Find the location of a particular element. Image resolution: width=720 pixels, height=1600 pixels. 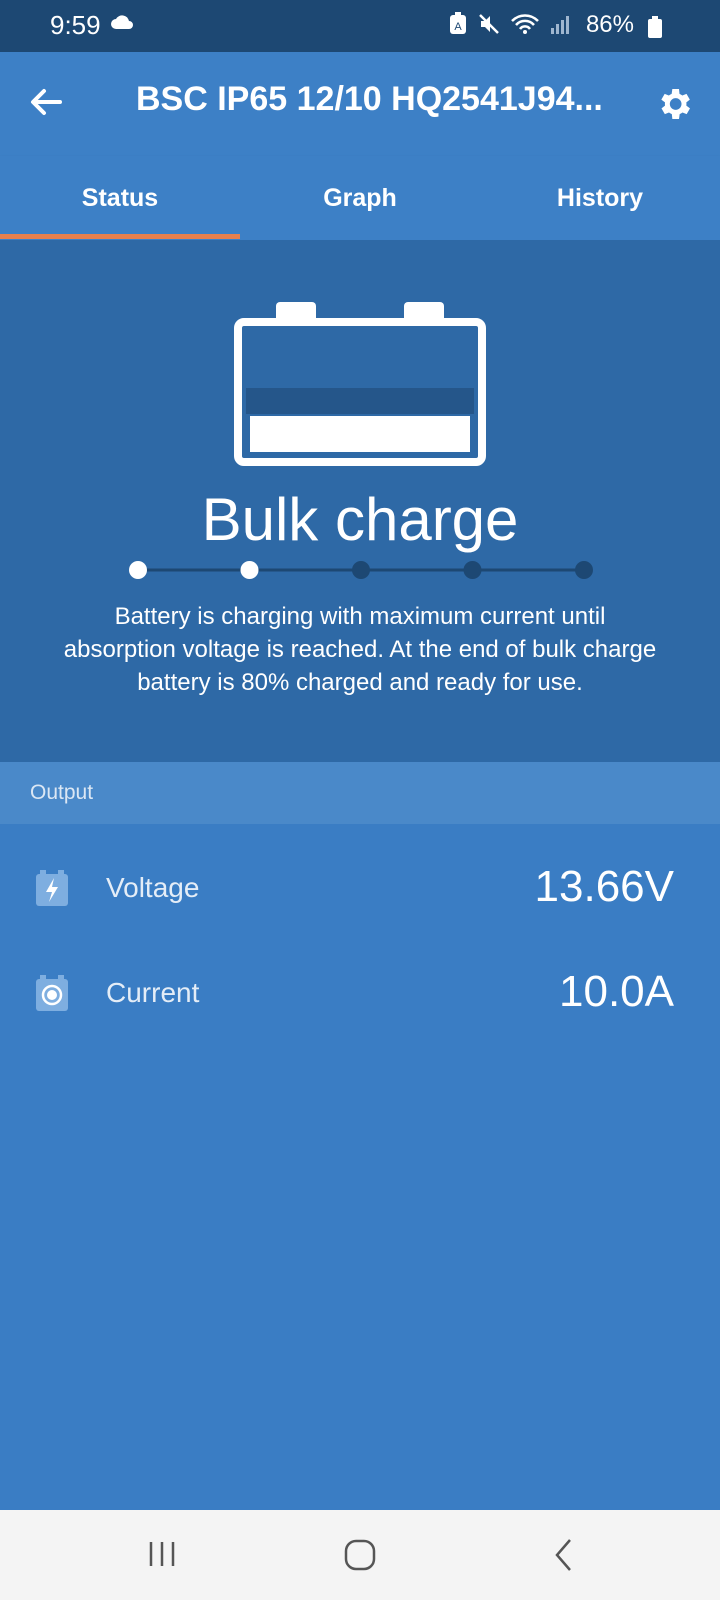

mute-icon is located at coordinates (489, 26).